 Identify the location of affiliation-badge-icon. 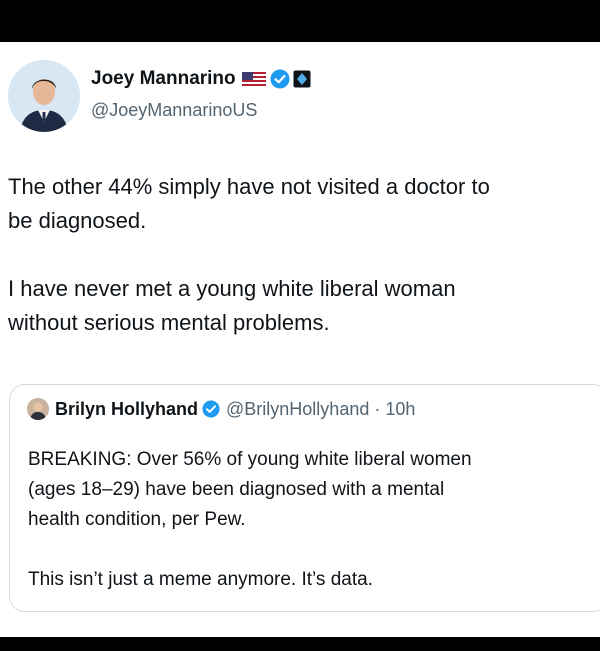
(302, 79).